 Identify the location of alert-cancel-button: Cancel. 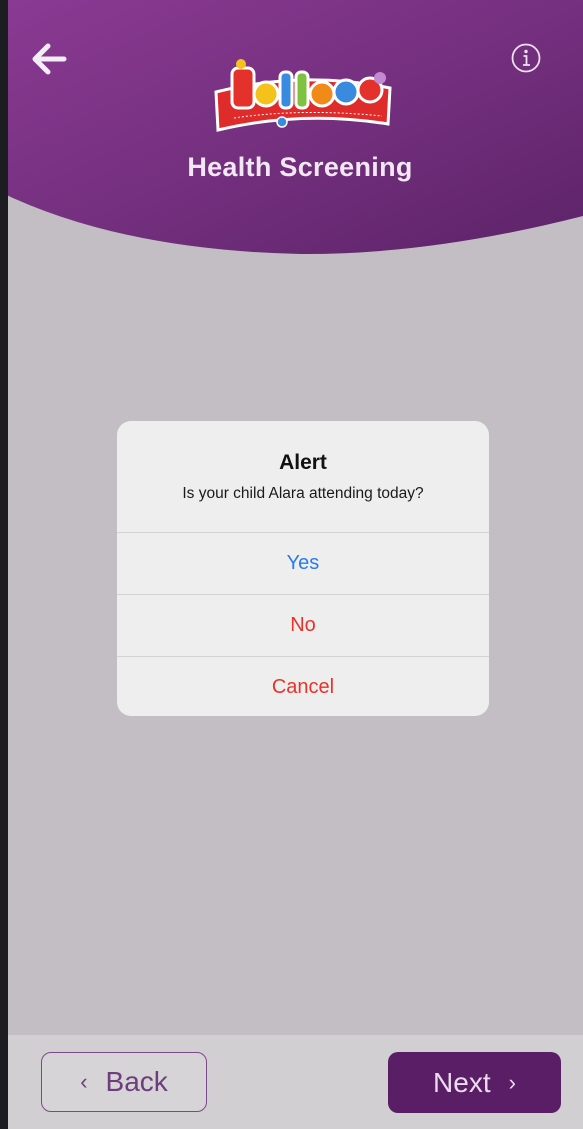
(303, 686).